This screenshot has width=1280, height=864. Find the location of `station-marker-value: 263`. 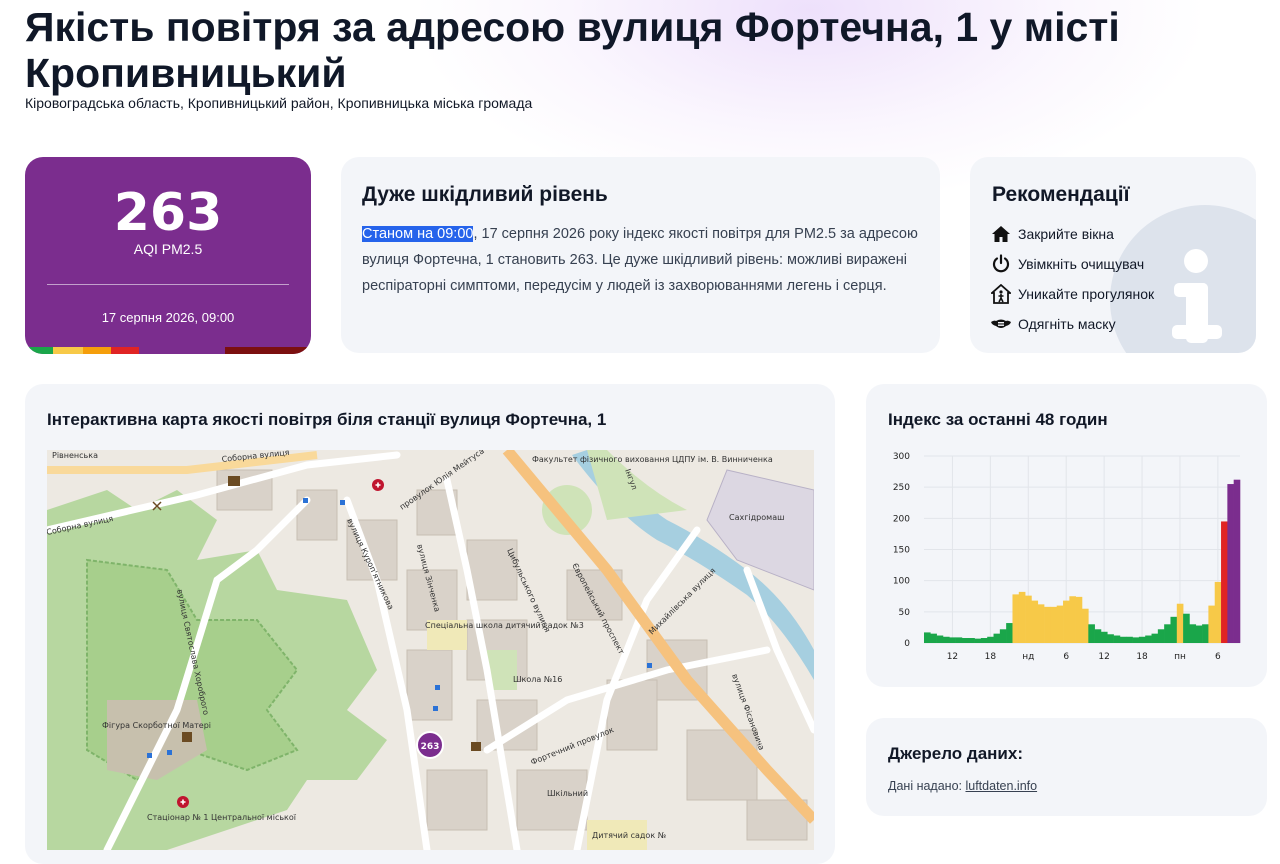

station-marker-value: 263 is located at coordinates (430, 747).